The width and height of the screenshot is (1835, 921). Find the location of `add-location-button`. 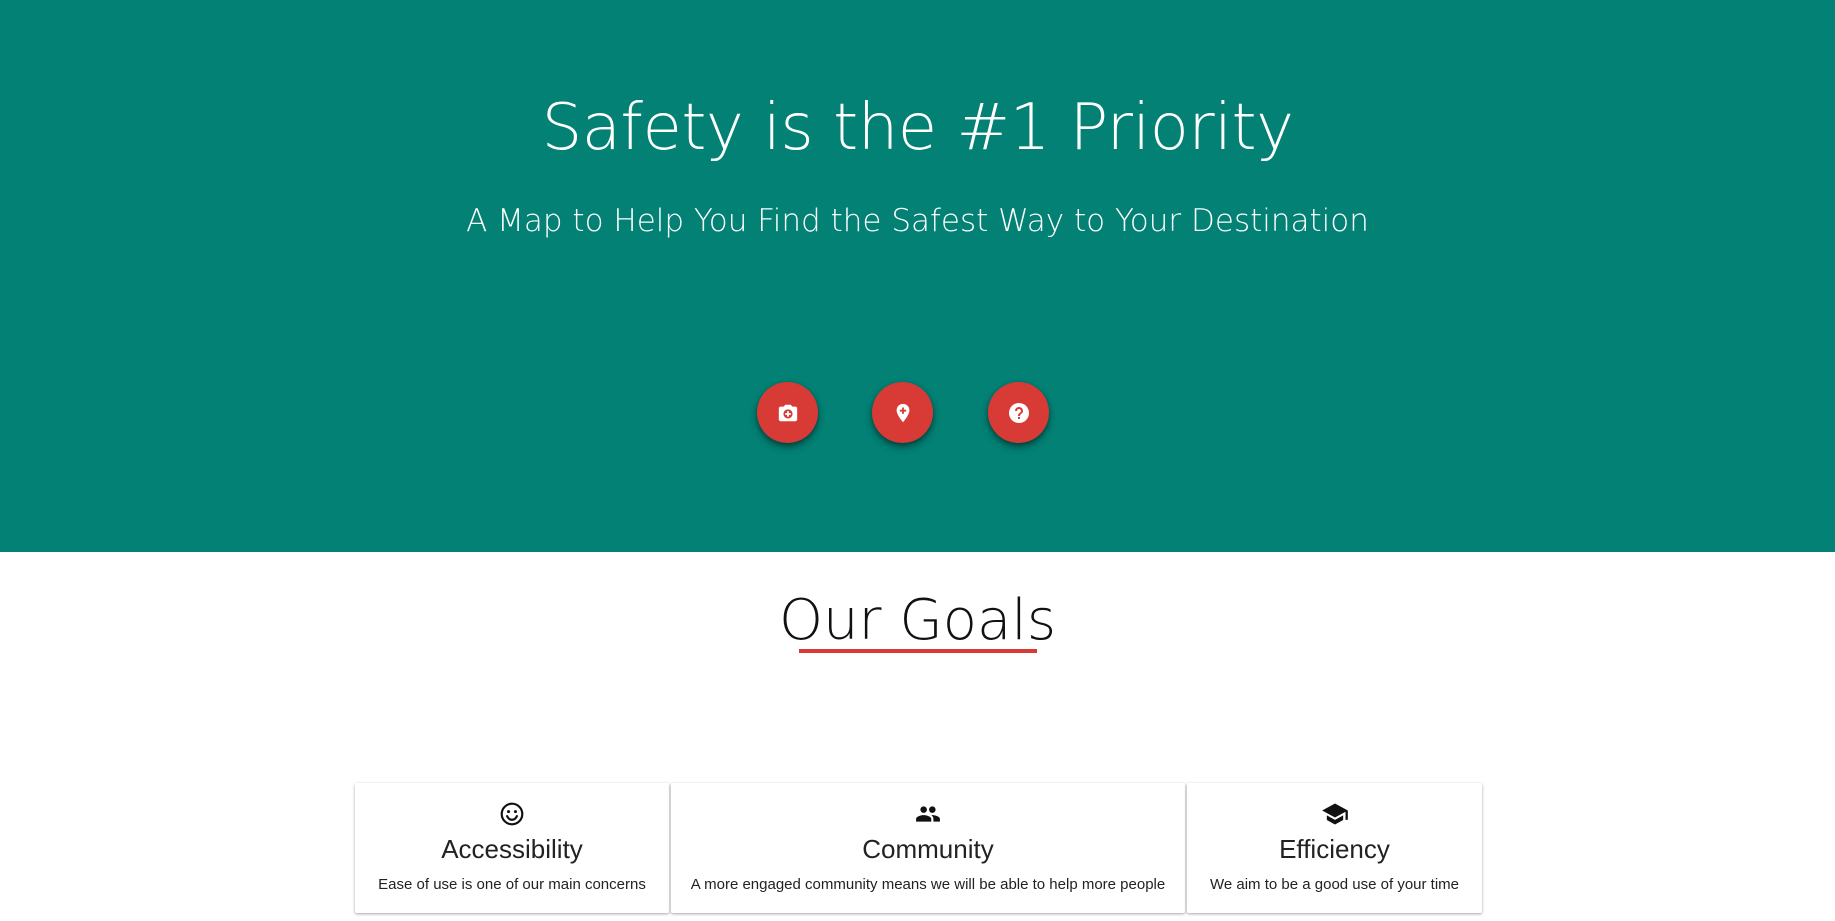

add-location-button is located at coordinates (902, 412).